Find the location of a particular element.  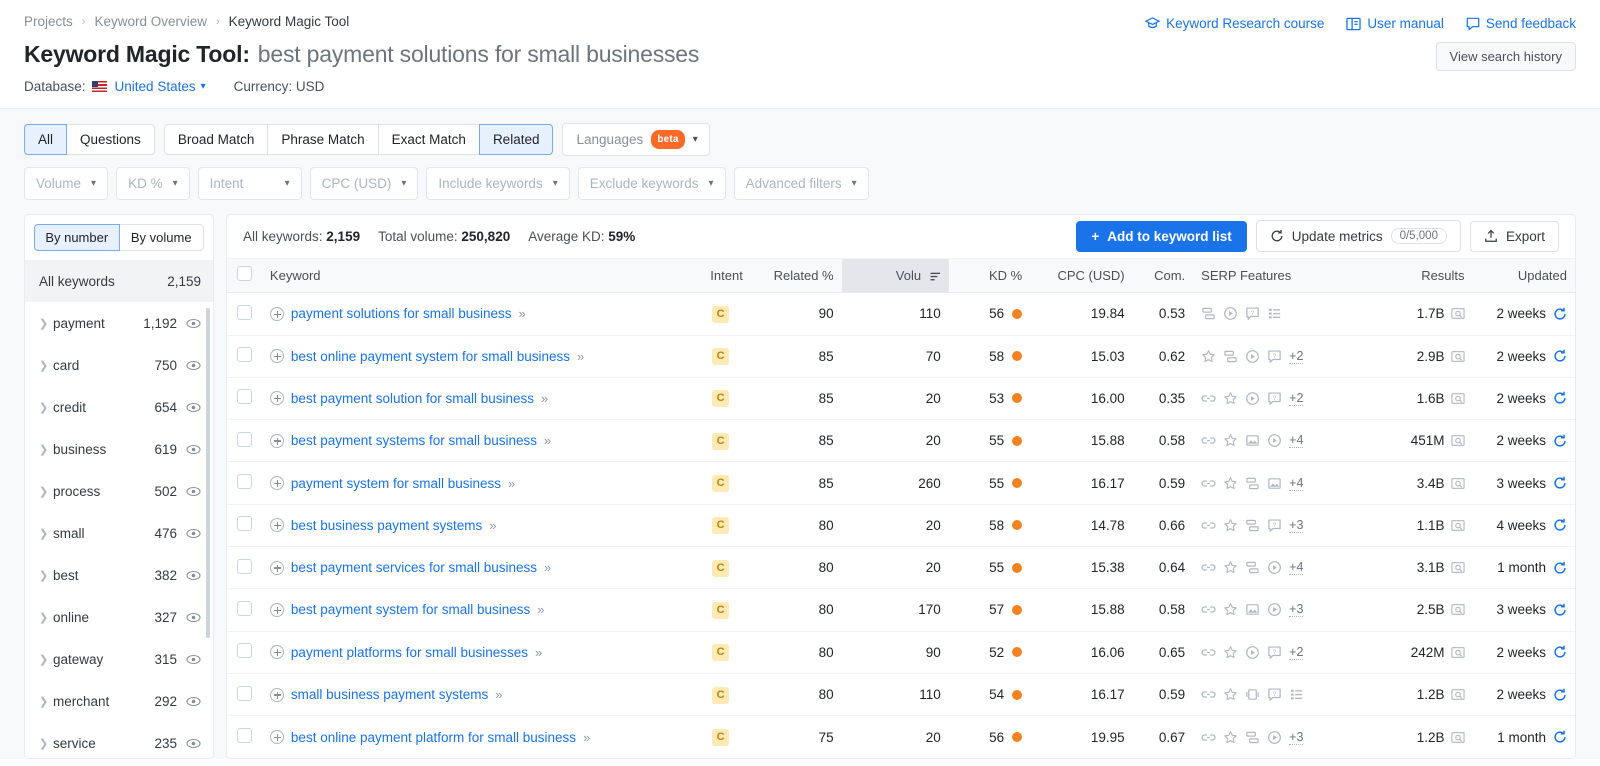

sidebar-item-credit: ❯ credit 654 is located at coordinates (119, 407).